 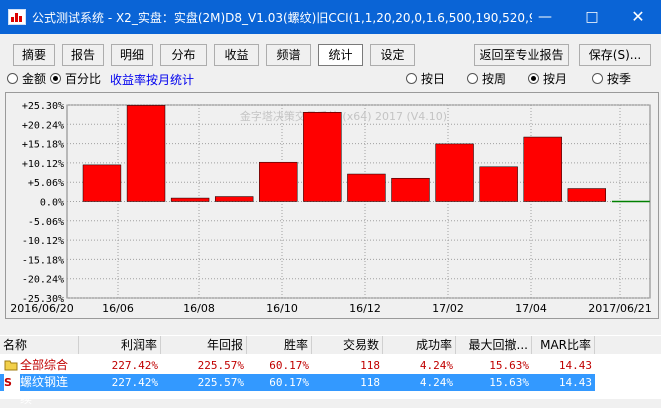 What do you see at coordinates (39, 345) in the screenshot?
I see `col-header-name: 名称` at bounding box center [39, 345].